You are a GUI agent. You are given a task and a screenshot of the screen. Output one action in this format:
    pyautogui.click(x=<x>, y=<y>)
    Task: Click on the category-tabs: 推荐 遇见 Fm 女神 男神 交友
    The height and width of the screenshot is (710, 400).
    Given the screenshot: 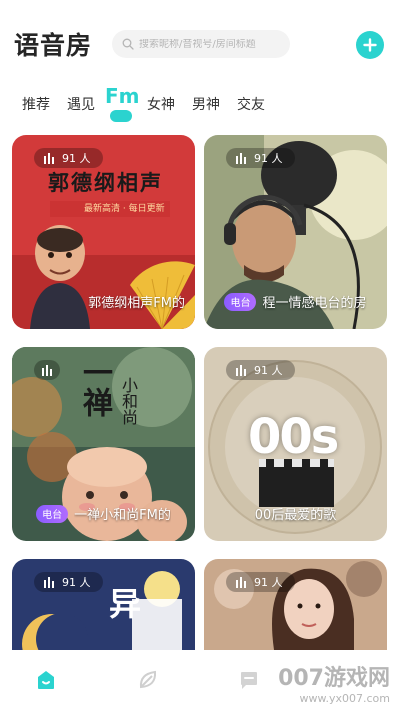 What is the action you would take?
    pyautogui.click(x=200, y=104)
    